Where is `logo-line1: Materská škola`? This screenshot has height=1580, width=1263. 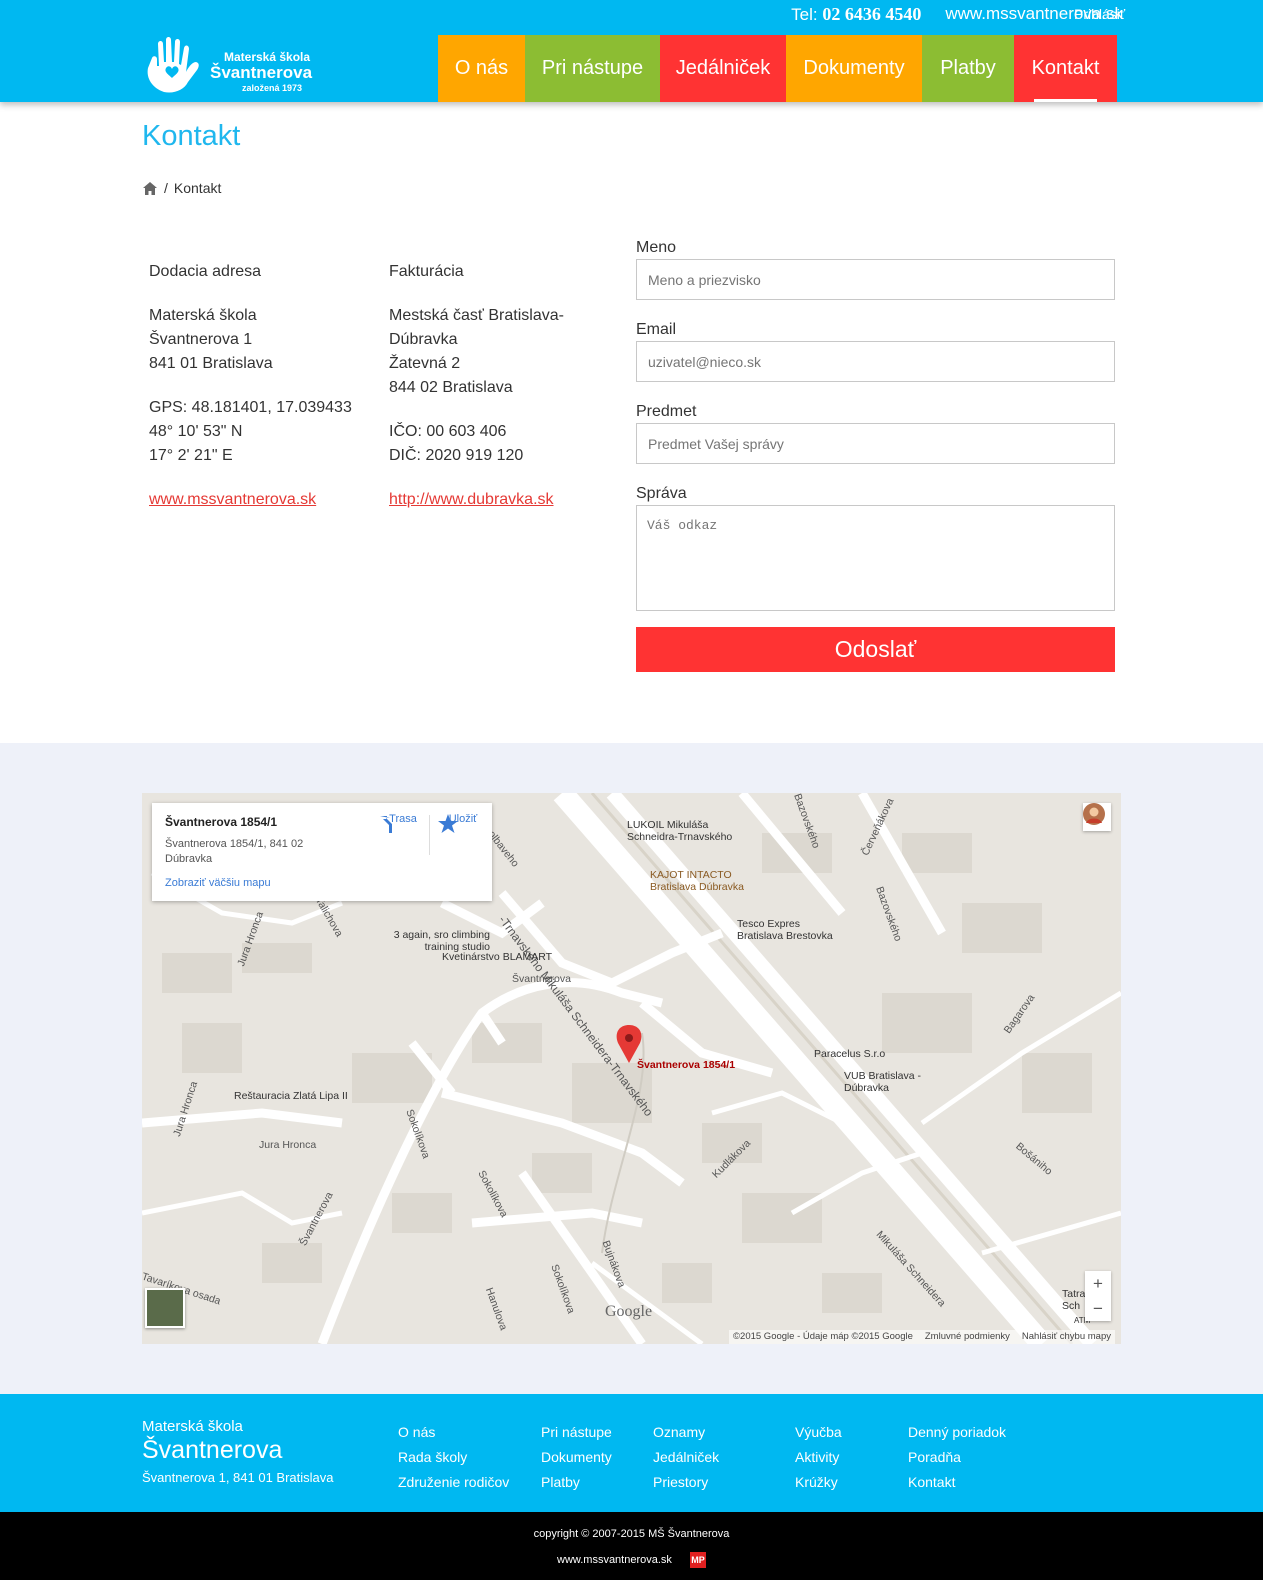
logo-line1: Materská škola is located at coordinates (267, 57).